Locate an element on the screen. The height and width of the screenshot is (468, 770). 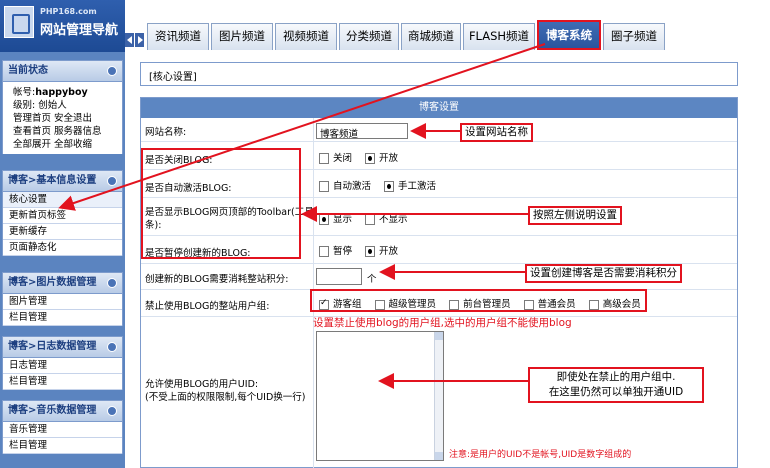
scroll-left-icon is located at coordinates (129, 40).